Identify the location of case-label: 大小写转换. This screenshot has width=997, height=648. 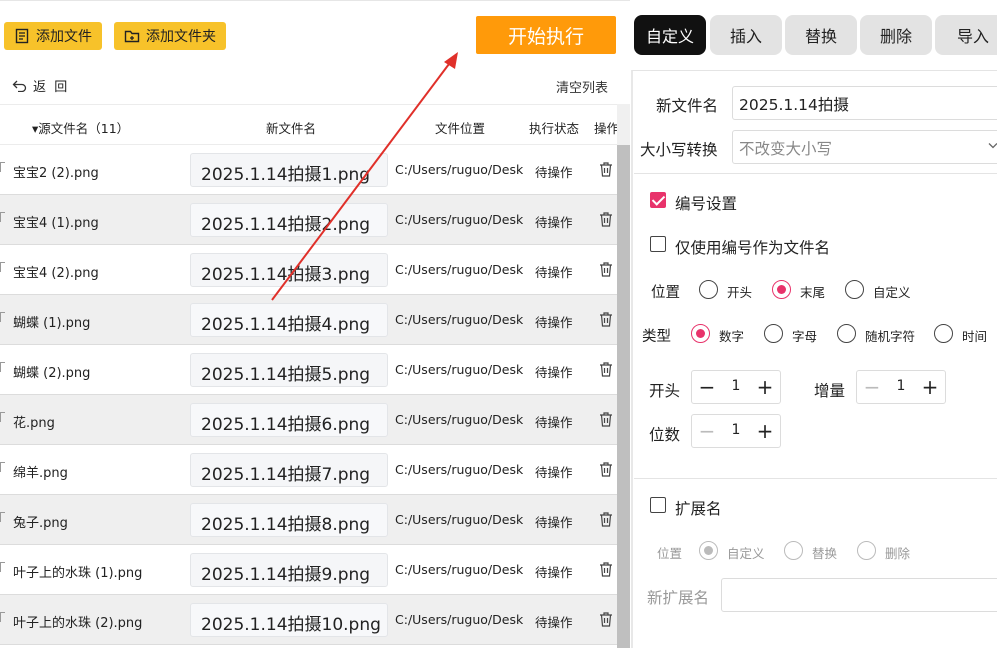
(679, 150).